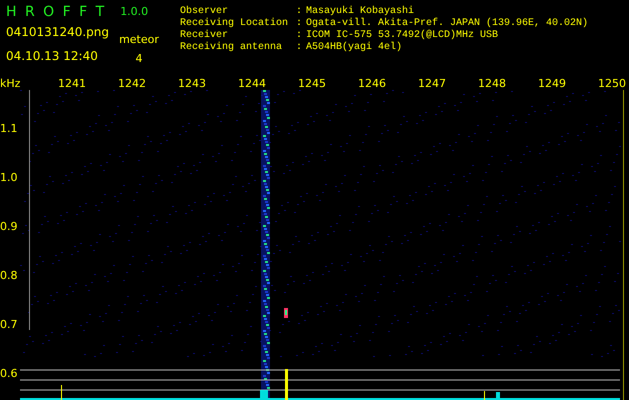 The width and height of the screenshot is (629, 400). What do you see at coordinates (402, 36) in the screenshot?
I see `info-value: ICOM IC-575 53.7492(@LCD)MHz USB` at bounding box center [402, 36].